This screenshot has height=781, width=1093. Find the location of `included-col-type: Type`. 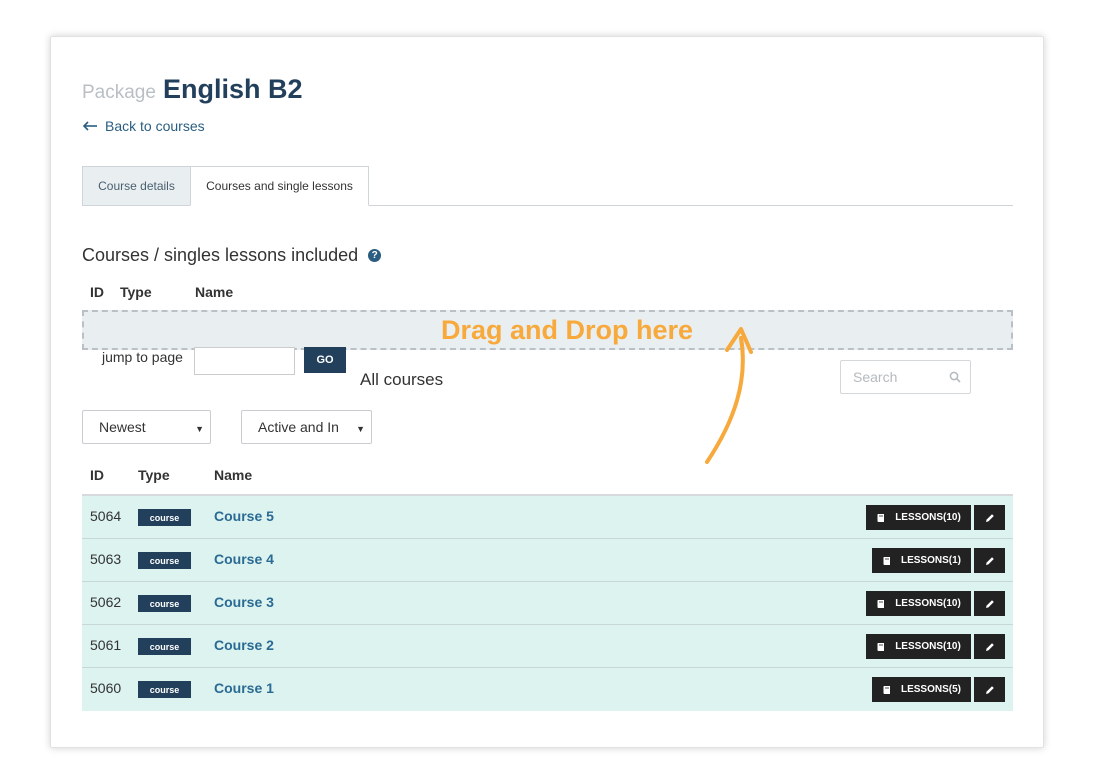

included-col-type: Type is located at coordinates (136, 292).